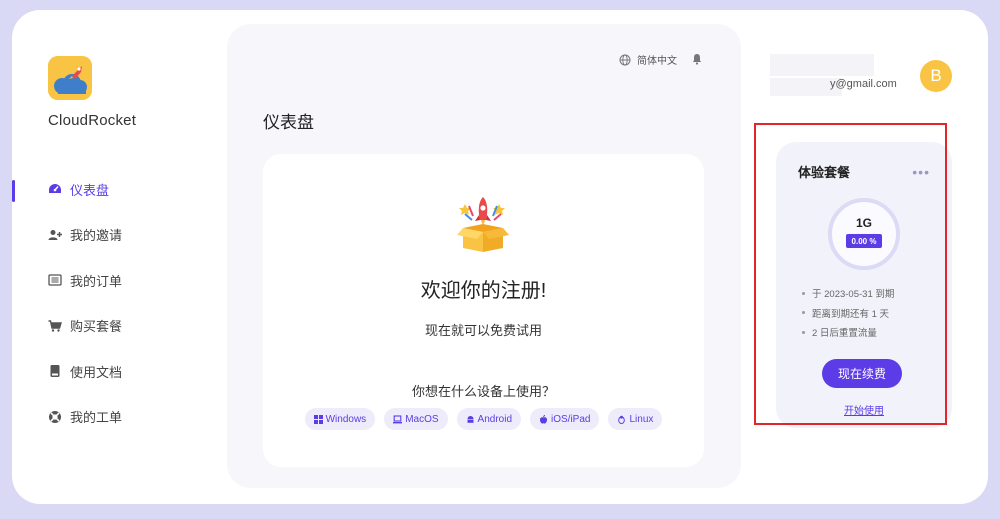 The width and height of the screenshot is (1000, 519). What do you see at coordinates (70, 78) in the screenshot?
I see `brand-logo-icon` at bounding box center [70, 78].